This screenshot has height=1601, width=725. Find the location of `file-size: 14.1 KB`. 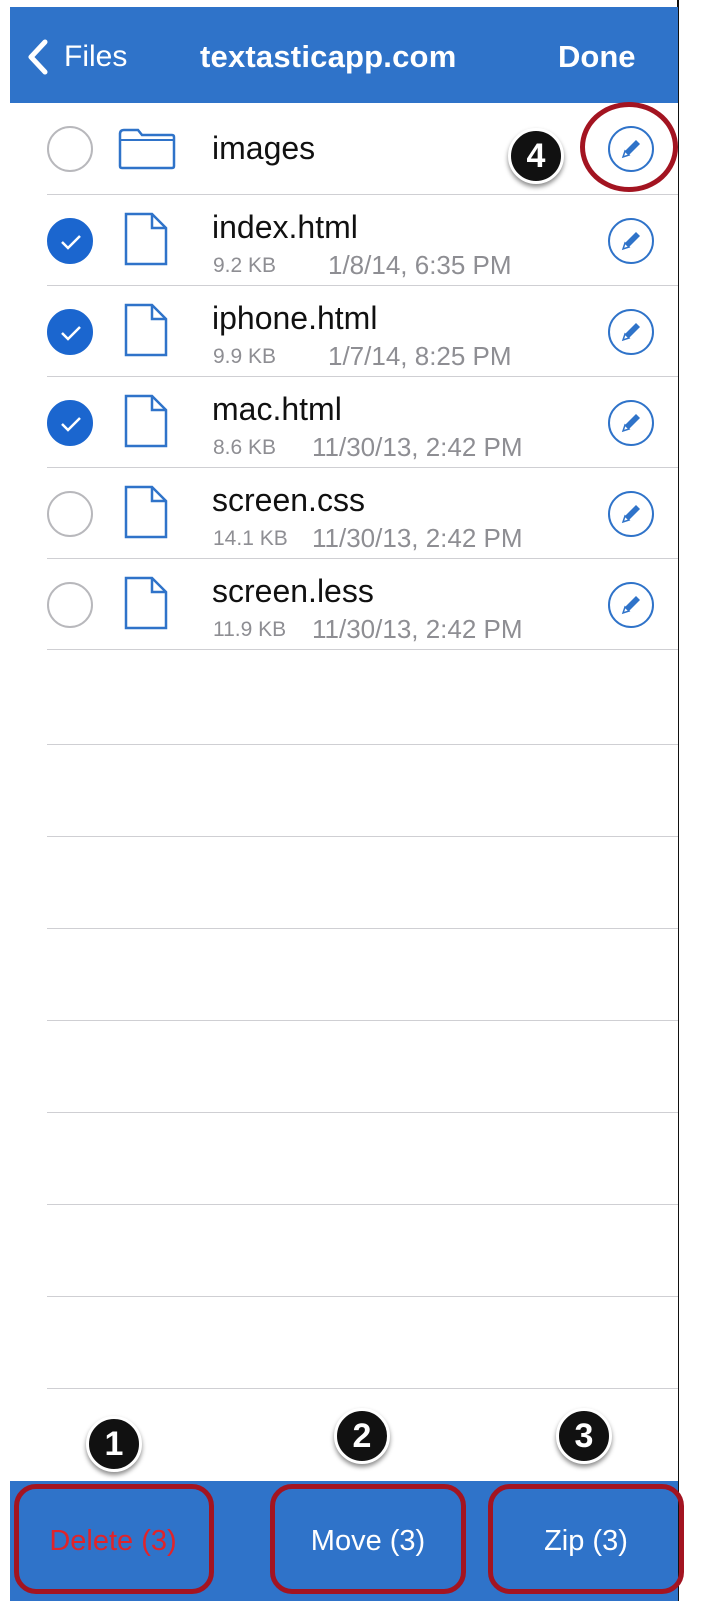

file-size: 14.1 KB is located at coordinates (250, 538).